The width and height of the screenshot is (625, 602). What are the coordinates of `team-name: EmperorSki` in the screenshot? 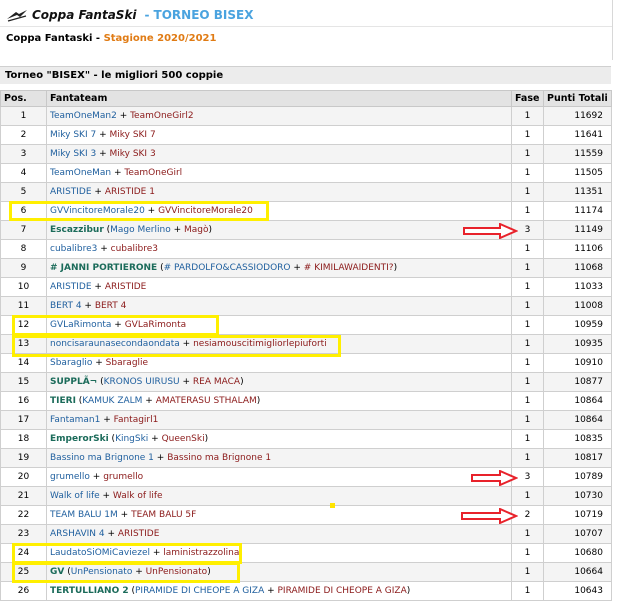 It's located at (79, 439).